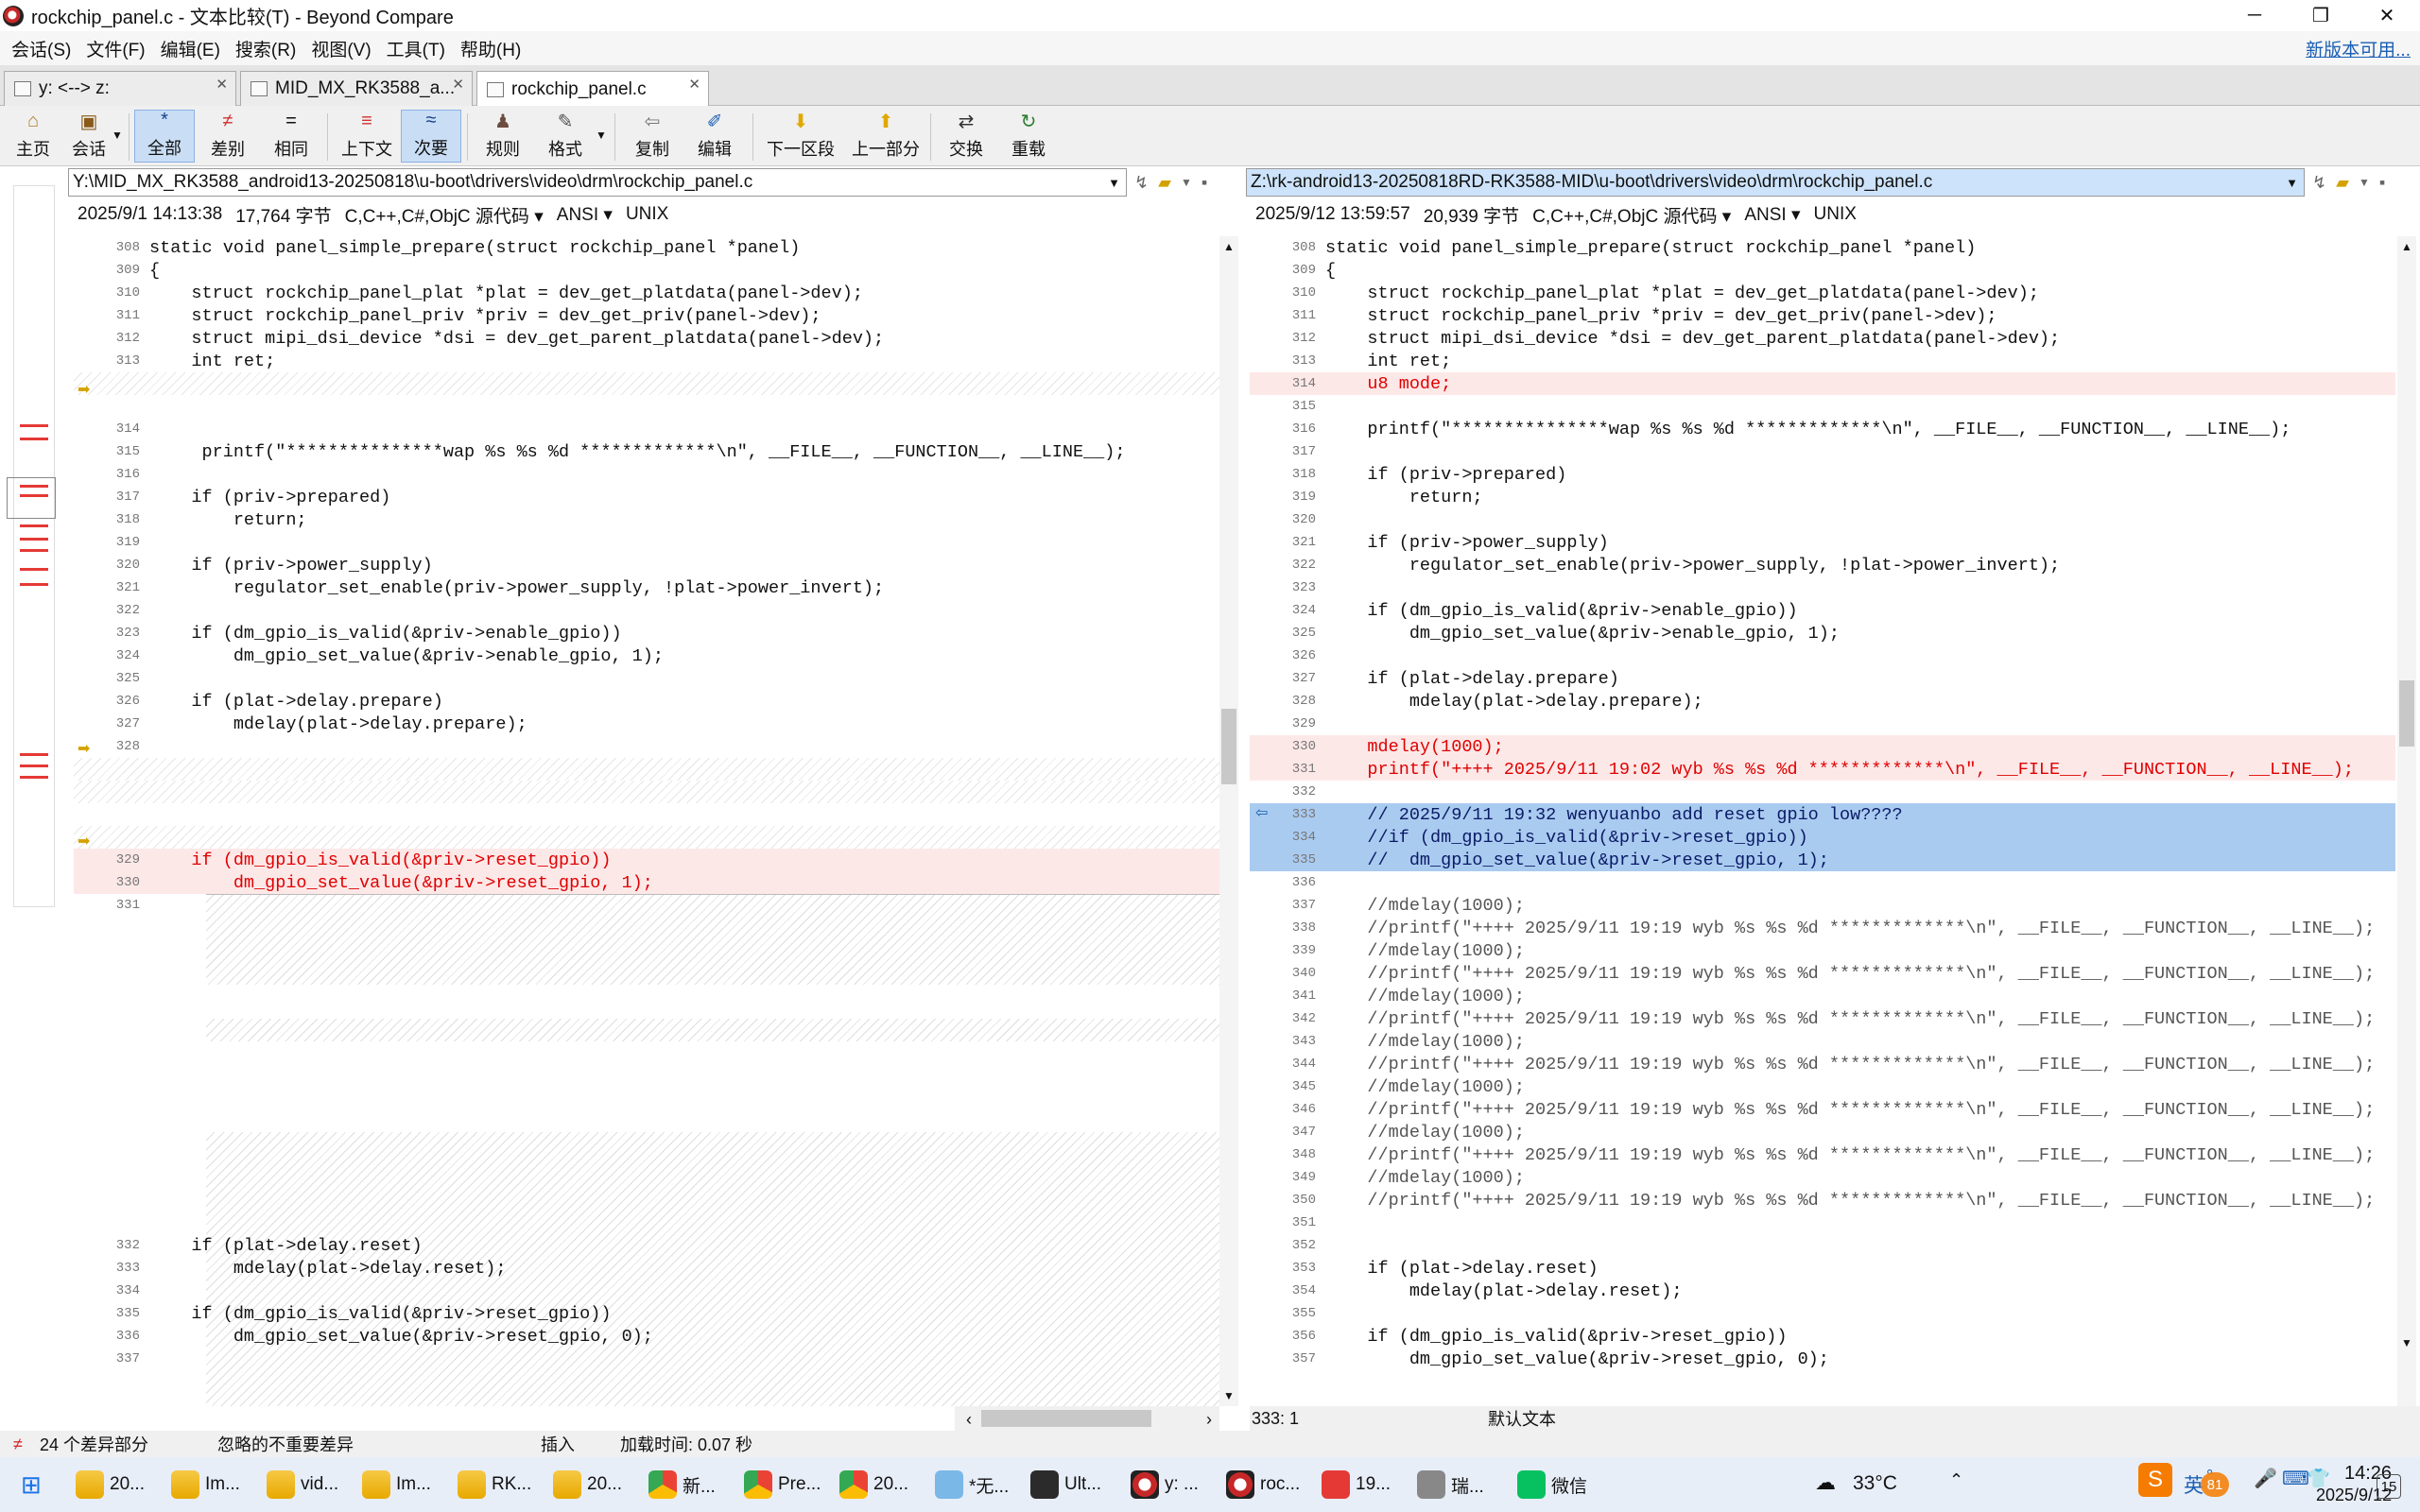 The image size is (2420, 1512). Describe the element at coordinates (1772, 215) in the screenshot. I see `right-encoding-select: ANSI ▾` at that location.